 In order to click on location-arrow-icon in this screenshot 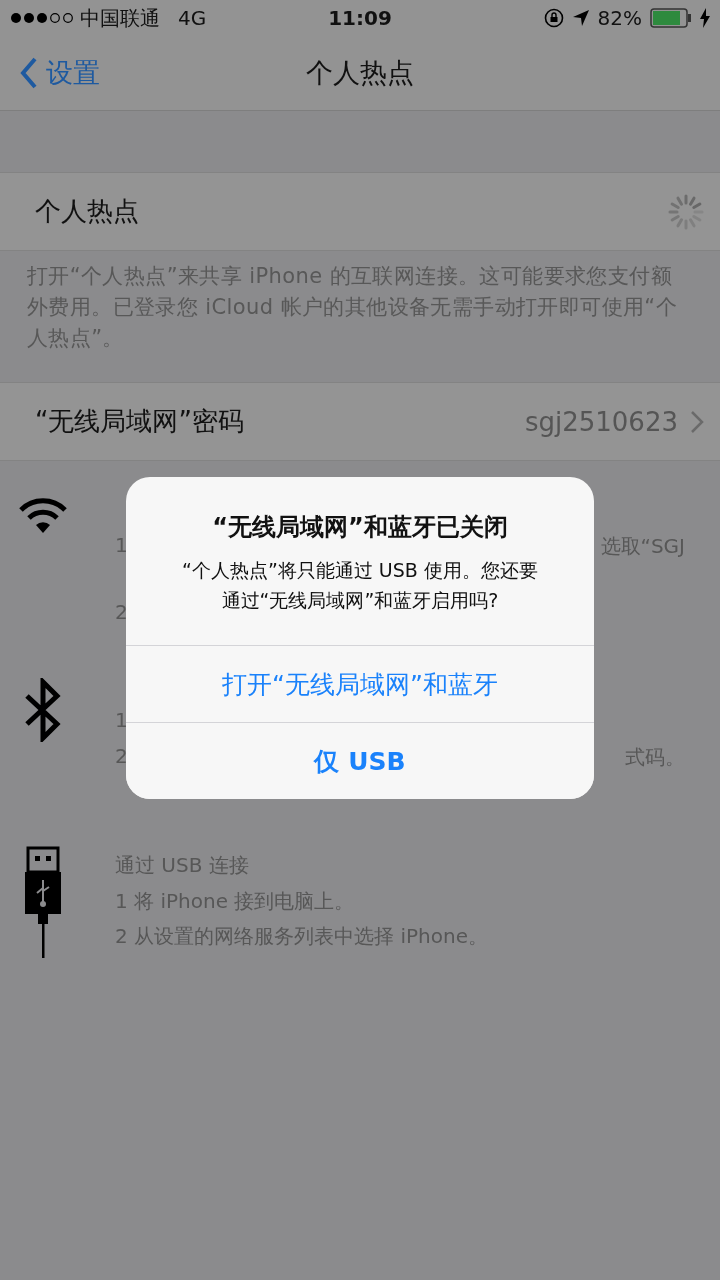, I will do `click(580, 18)`.